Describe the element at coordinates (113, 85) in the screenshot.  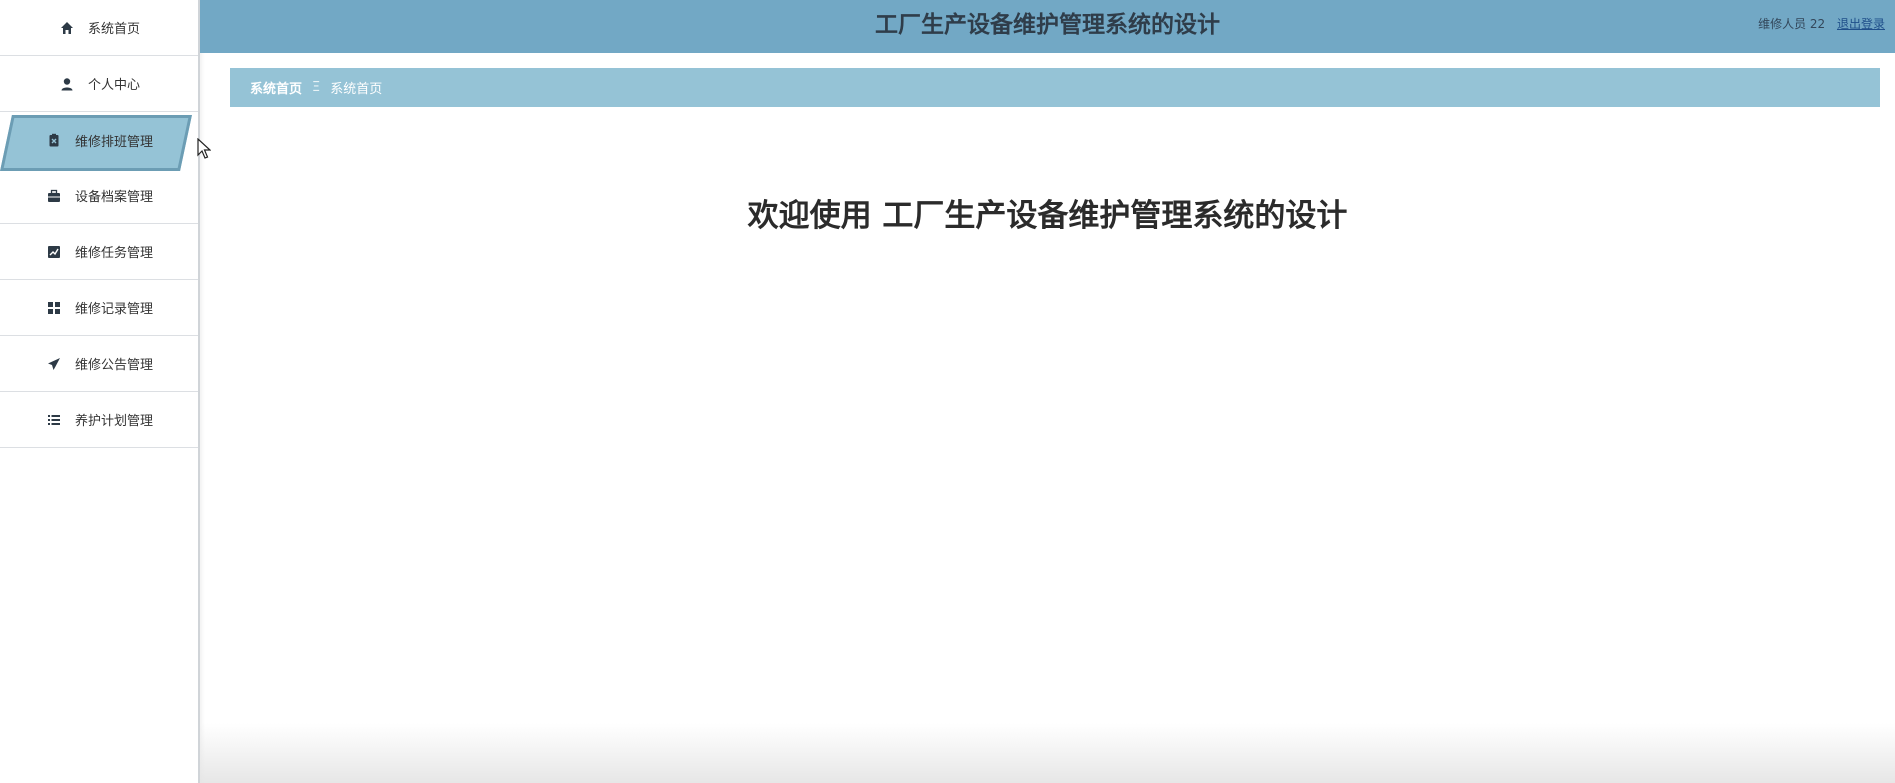
I see `sidebar-item-label: 个人中心` at that location.